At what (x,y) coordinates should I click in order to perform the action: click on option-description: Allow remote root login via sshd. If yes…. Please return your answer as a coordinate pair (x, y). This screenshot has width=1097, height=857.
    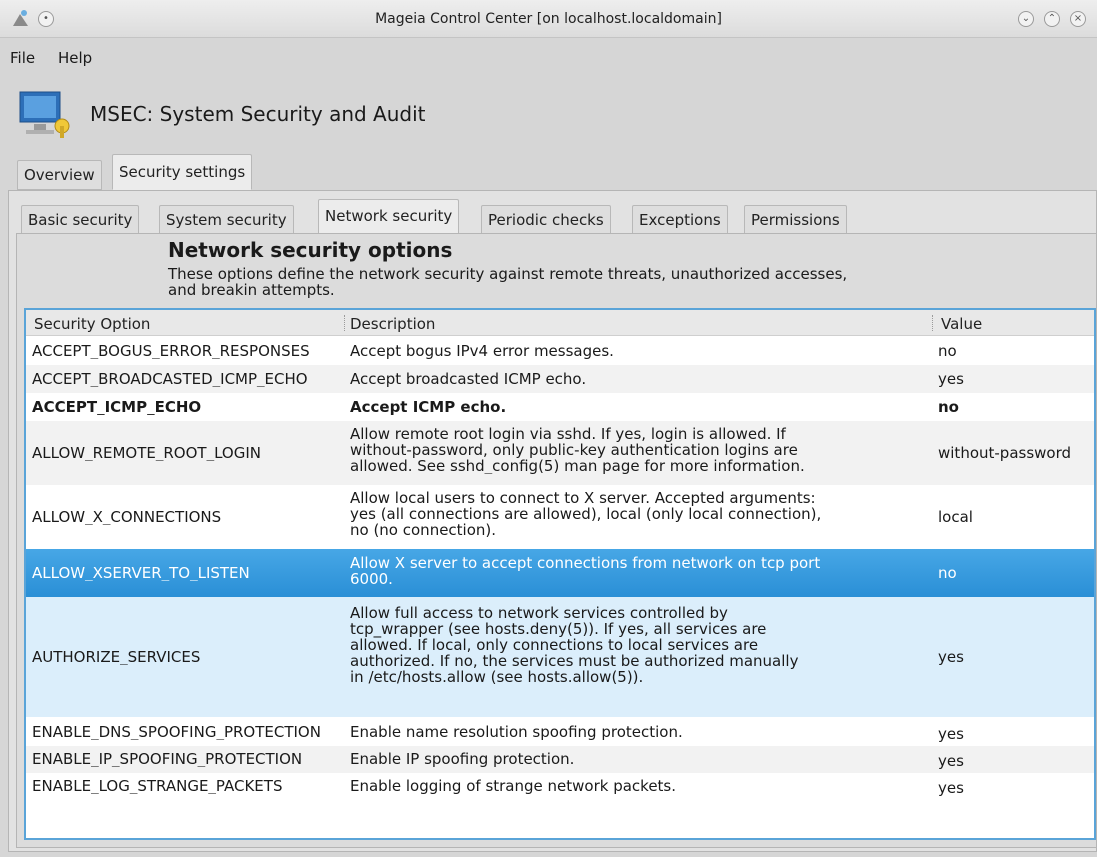
    Looking at the image, I should click on (640, 450).